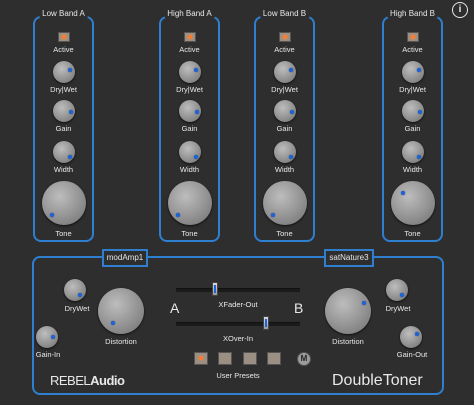  What do you see at coordinates (412, 203) in the screenshot?
I see `high-band-b-tone-knob` at bounding box center [412, 203].